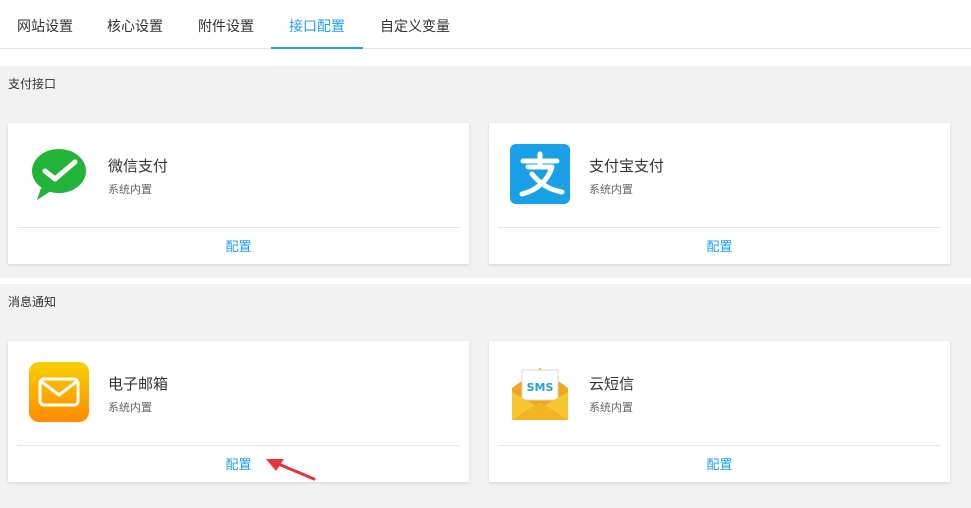  What do you see at coordinates (59, 174) in the screenshot?
I see `wechat-pay-icon` at bounding box center [59, 174].